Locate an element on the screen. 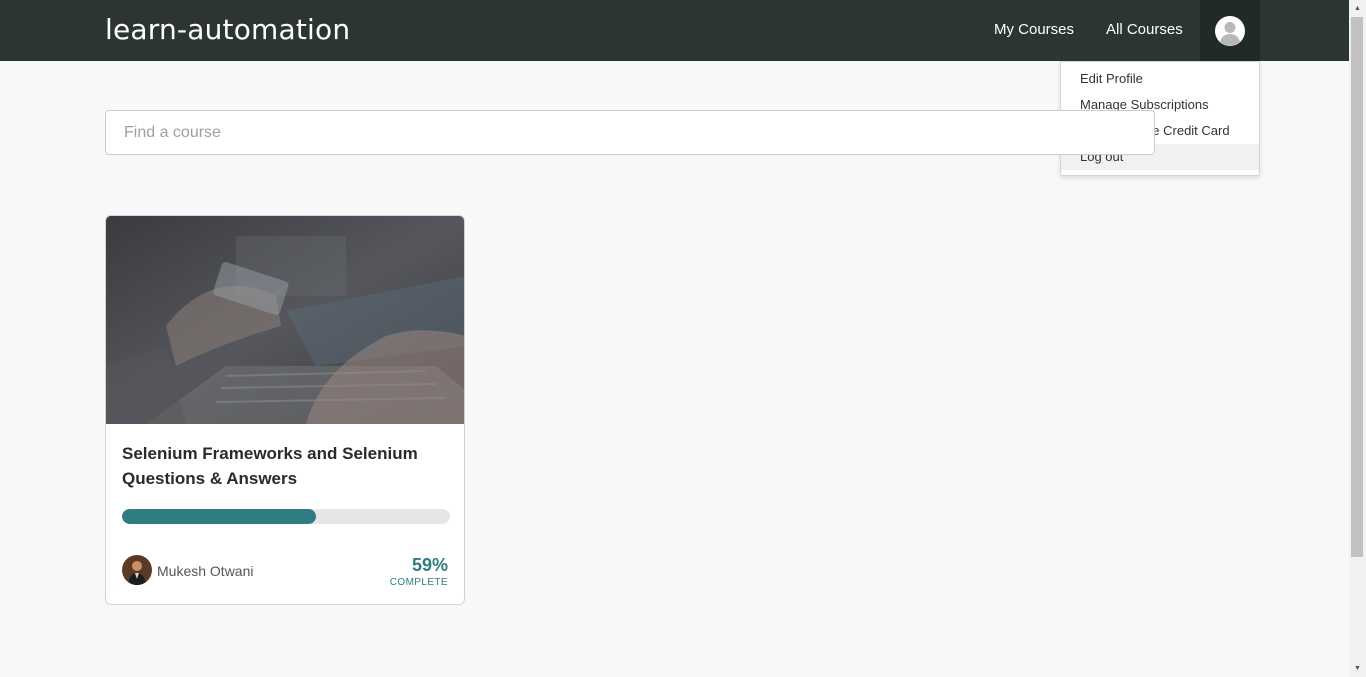 Image resolution: width=1366 pixels, height=677 pixels. progress-label: COMPLETE is located at coordinates (418, 582).